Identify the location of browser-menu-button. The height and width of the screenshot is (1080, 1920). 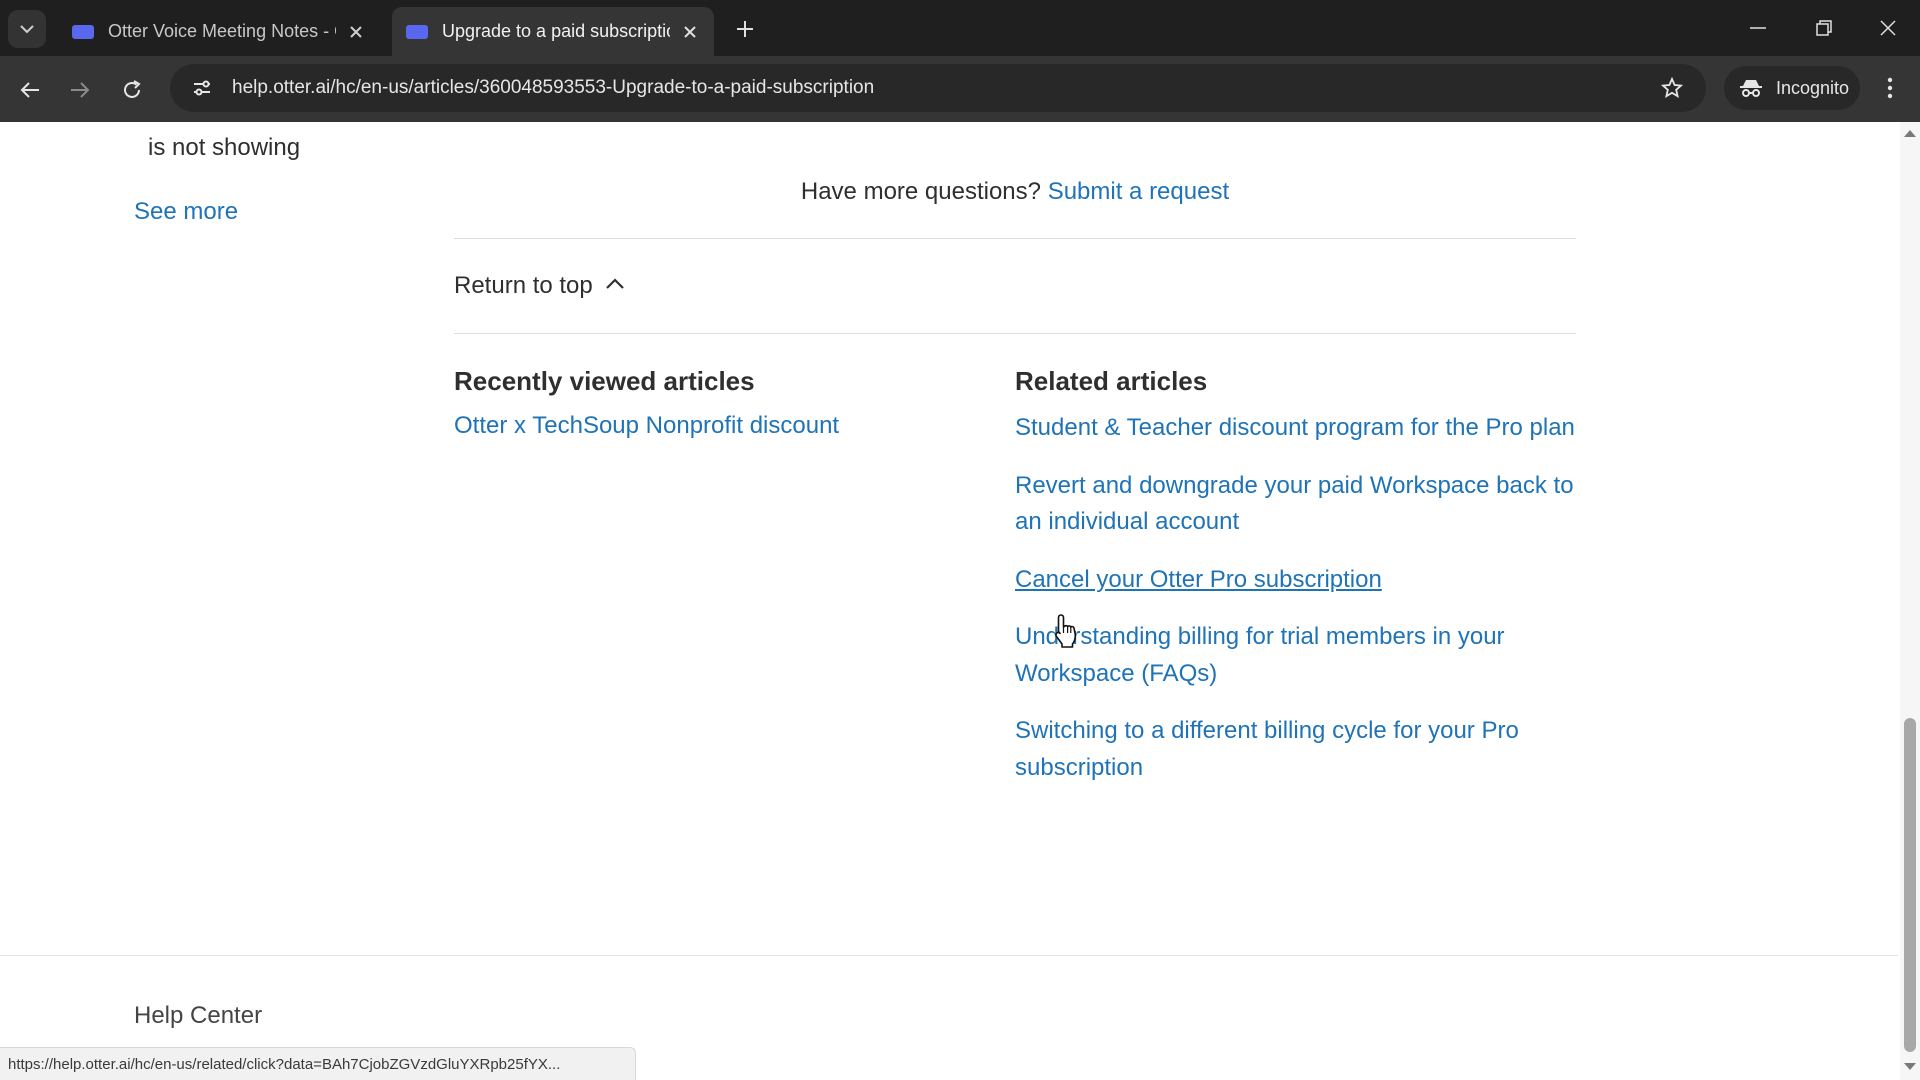
(1890, 88).